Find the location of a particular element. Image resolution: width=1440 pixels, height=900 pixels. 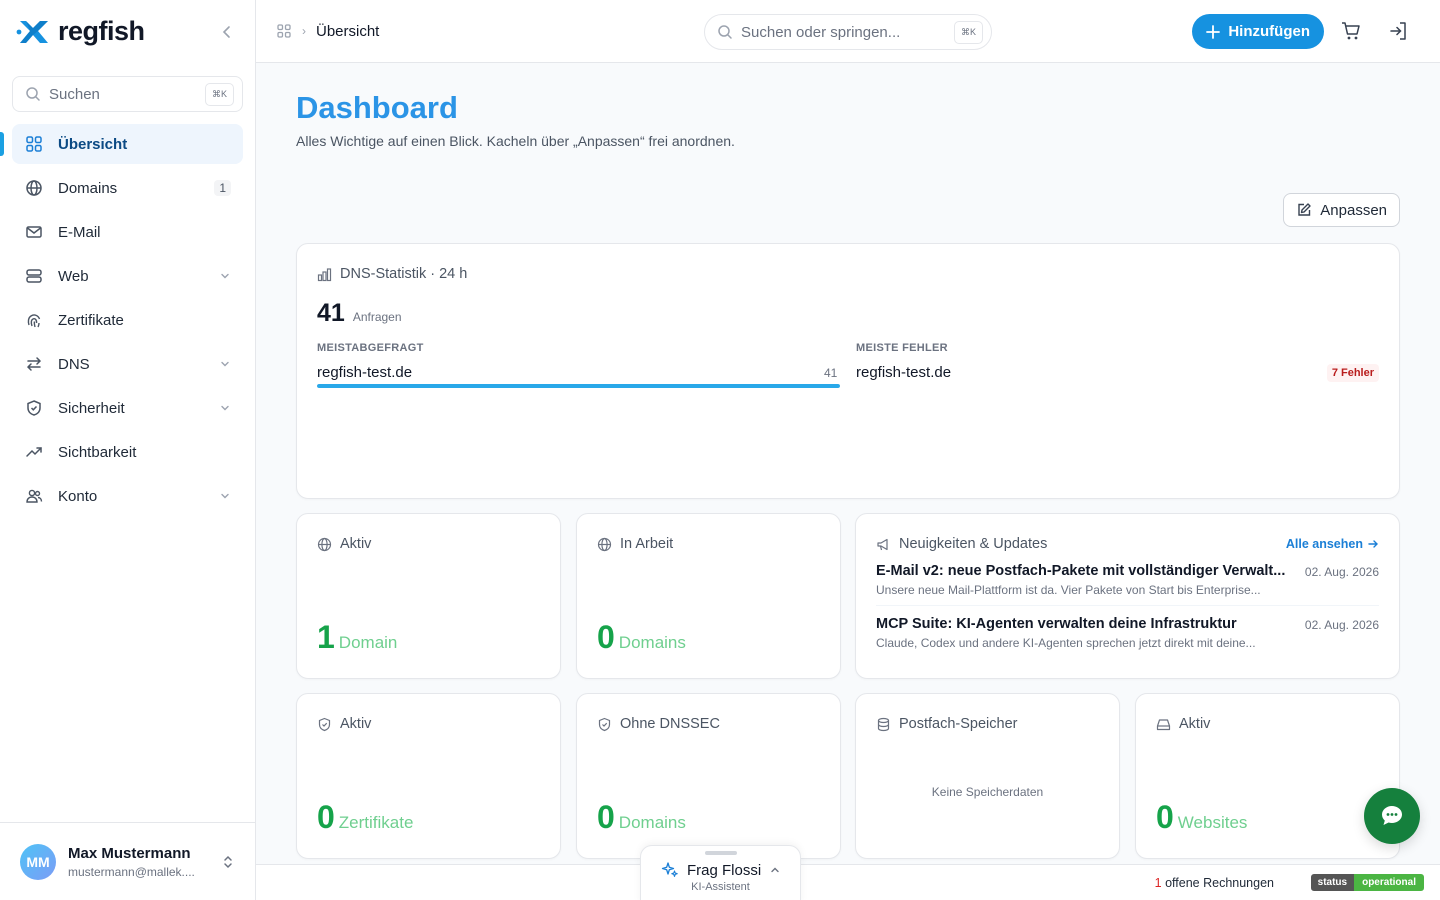

card-title: Neuigkeiten & Updates is located at coordinates (973, 544).